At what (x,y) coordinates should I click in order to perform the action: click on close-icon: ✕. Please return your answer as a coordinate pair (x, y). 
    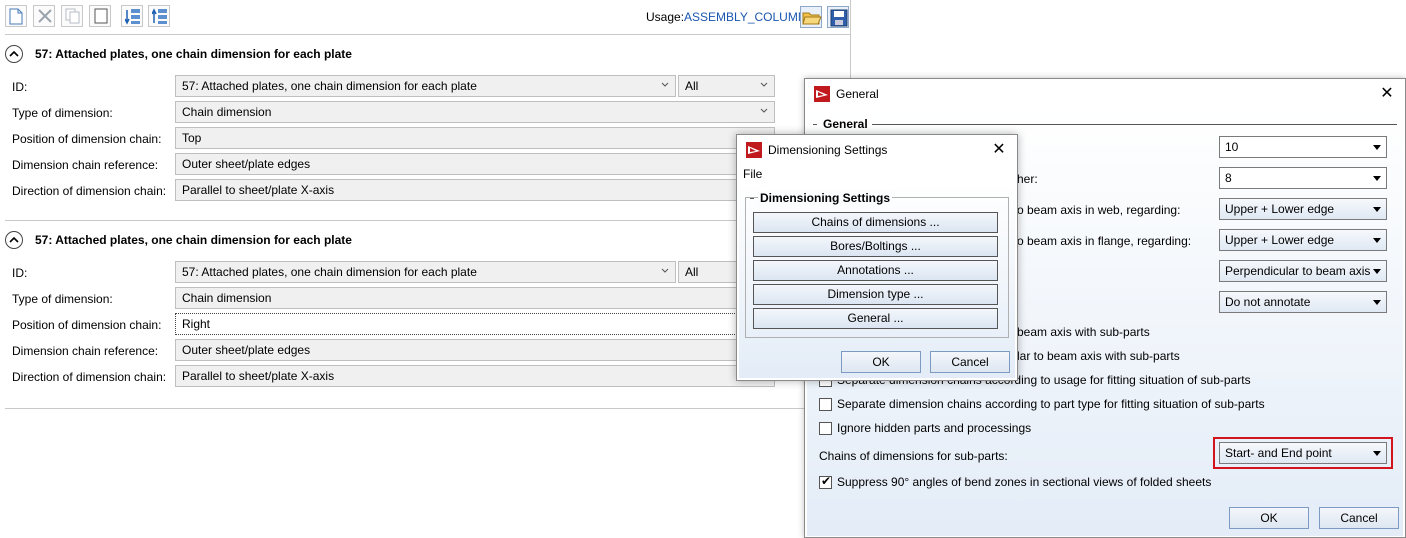
    Looking at the image, I should click on (999, 149).